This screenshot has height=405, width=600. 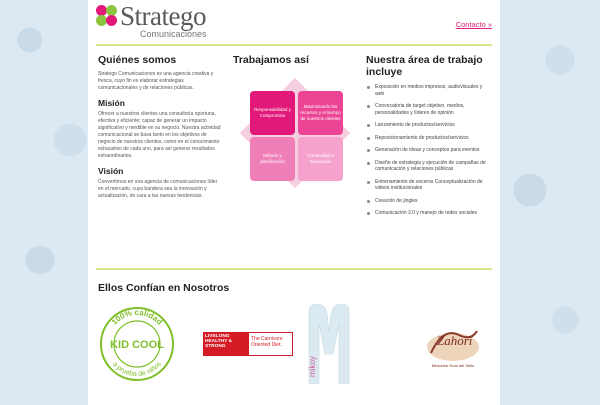 What do you see at coordinates (429, 125) in the screenshot?
I see `list-item: Lanzamiento de productos/servicios` at bounding box center [429, 125].